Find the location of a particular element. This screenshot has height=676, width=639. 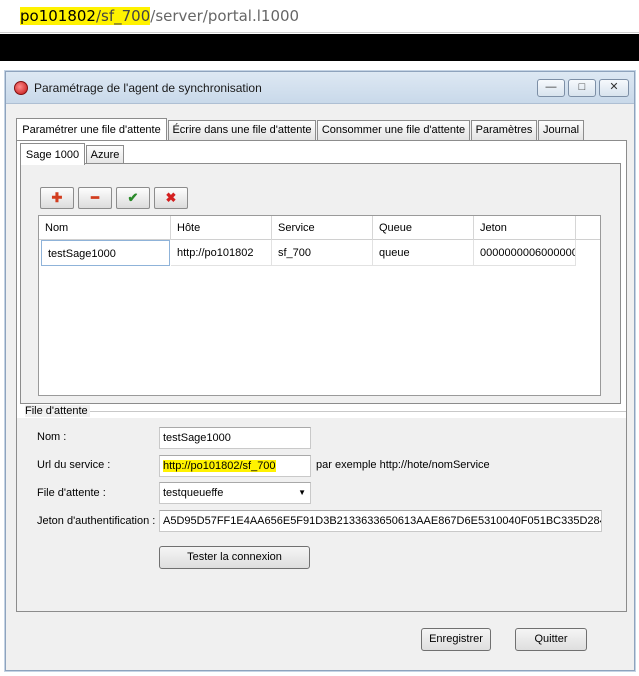

minimize-button: — is located at coordinates (551, 88).